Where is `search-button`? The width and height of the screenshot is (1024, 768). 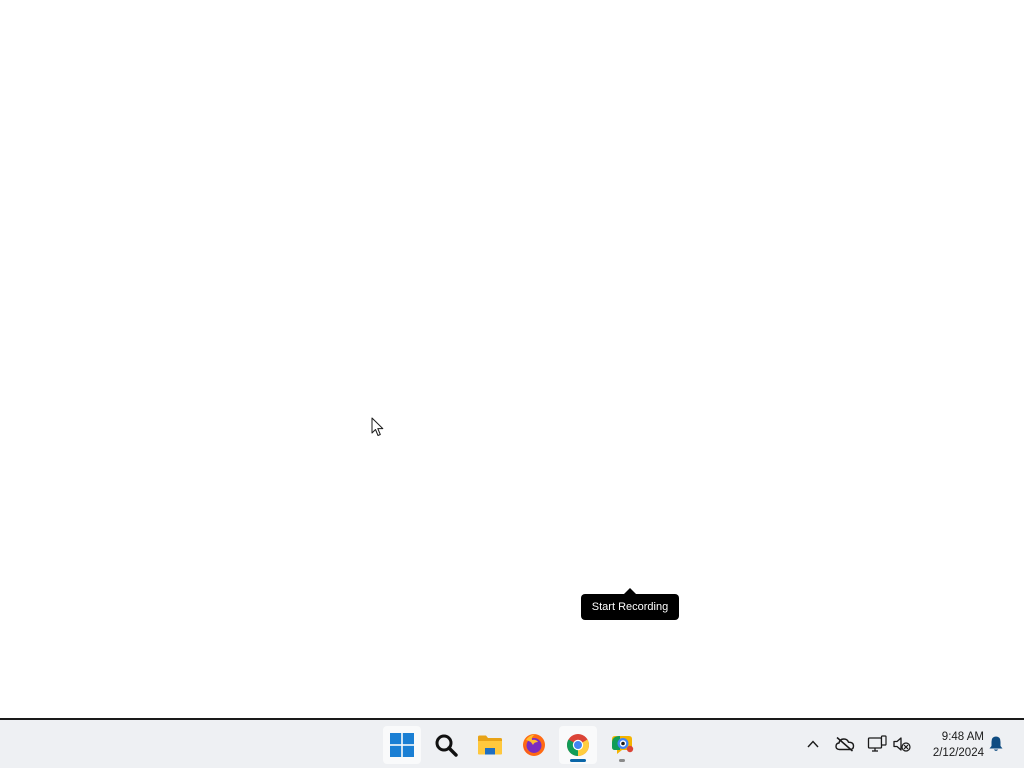
search-button is located at coordinates (446, 745).